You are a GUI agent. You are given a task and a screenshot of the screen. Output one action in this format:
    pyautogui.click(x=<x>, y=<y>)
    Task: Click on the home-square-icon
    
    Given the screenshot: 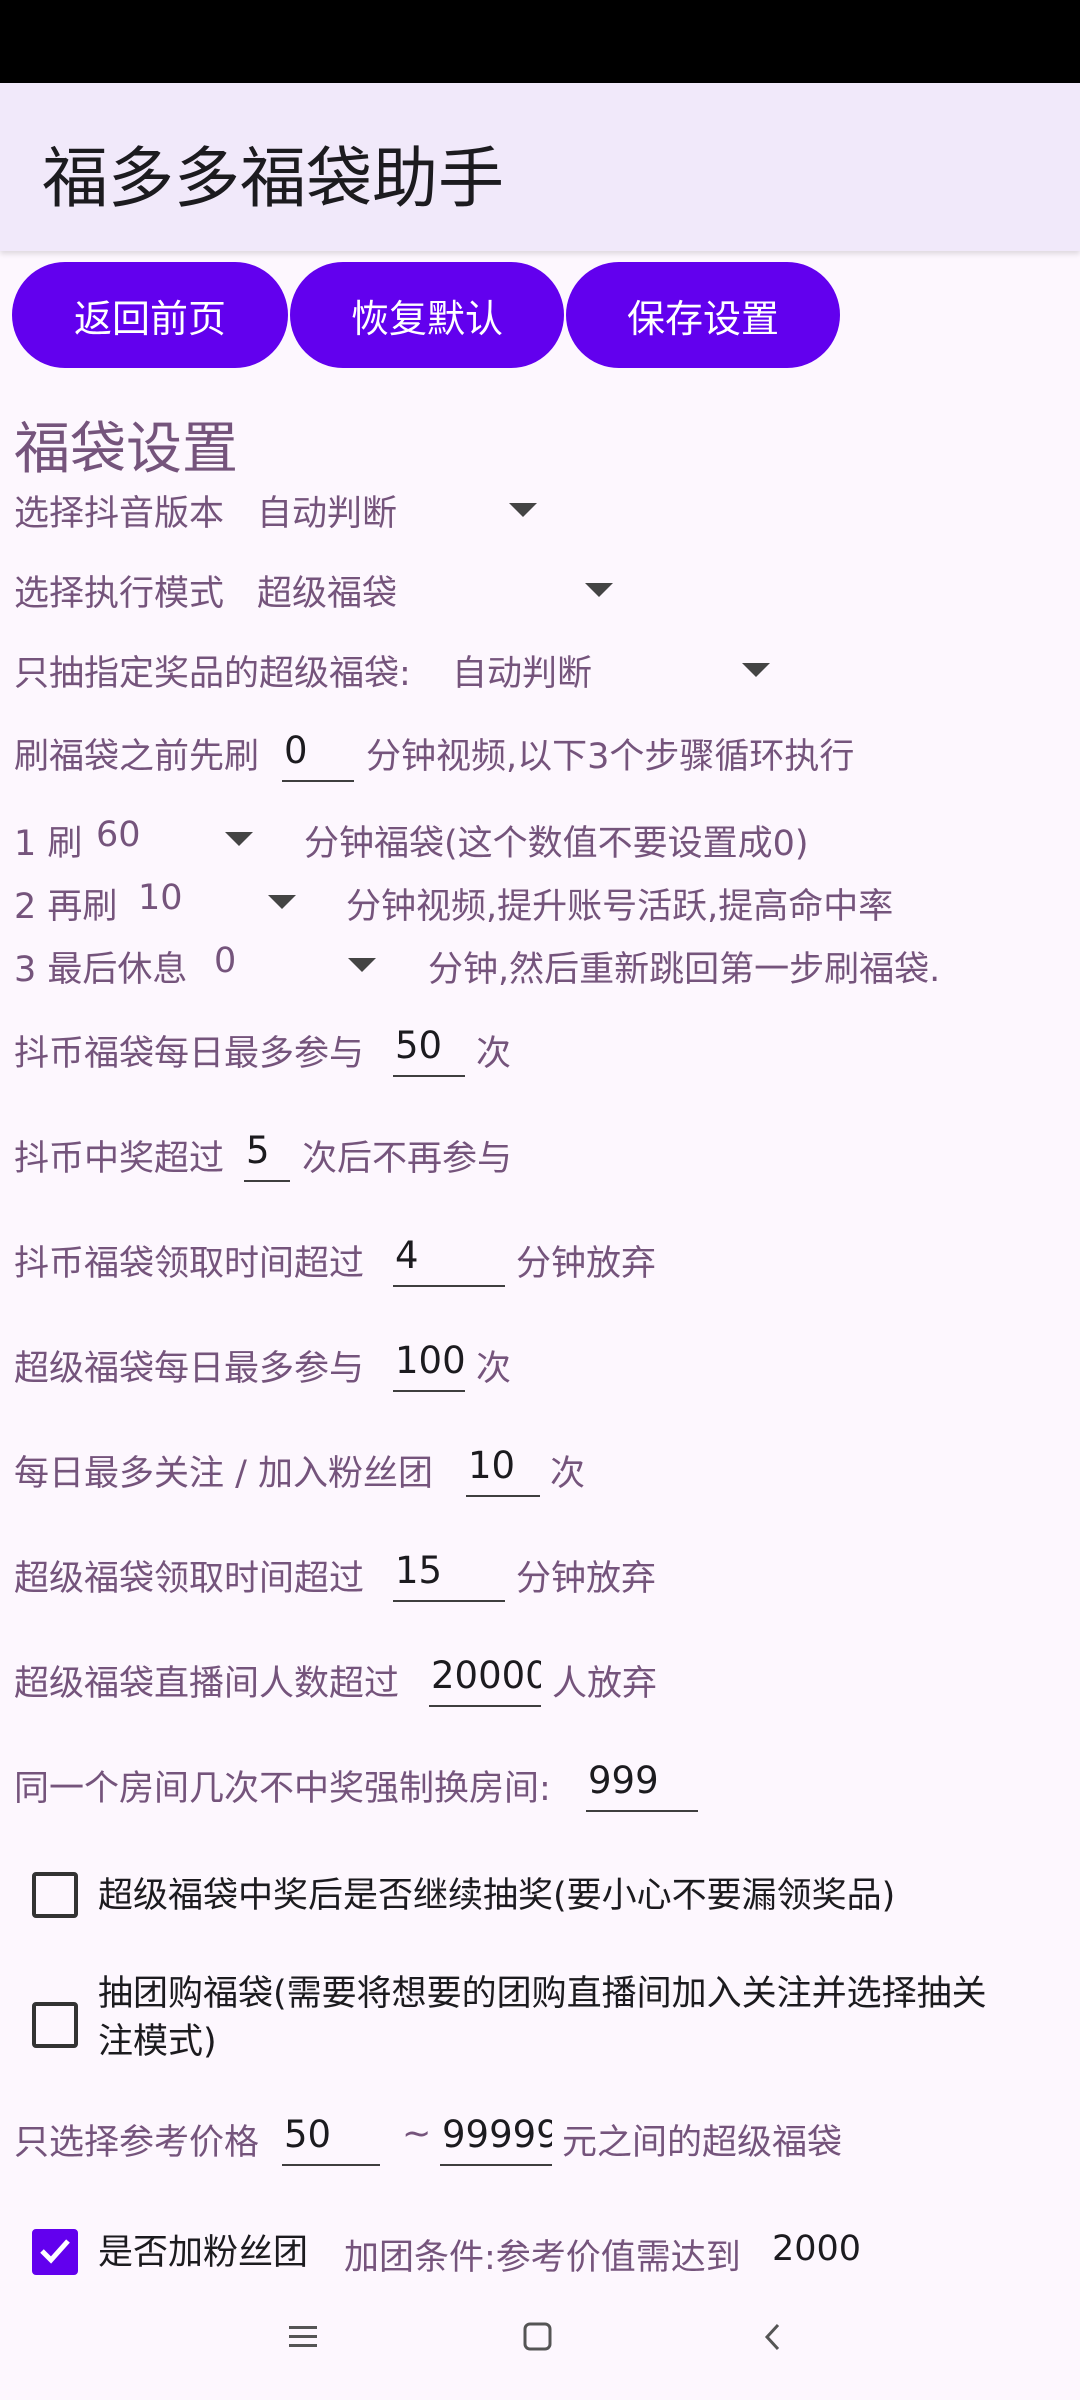 What is the action you would take?
    pyautogui.click(x=538, y=2337)
    